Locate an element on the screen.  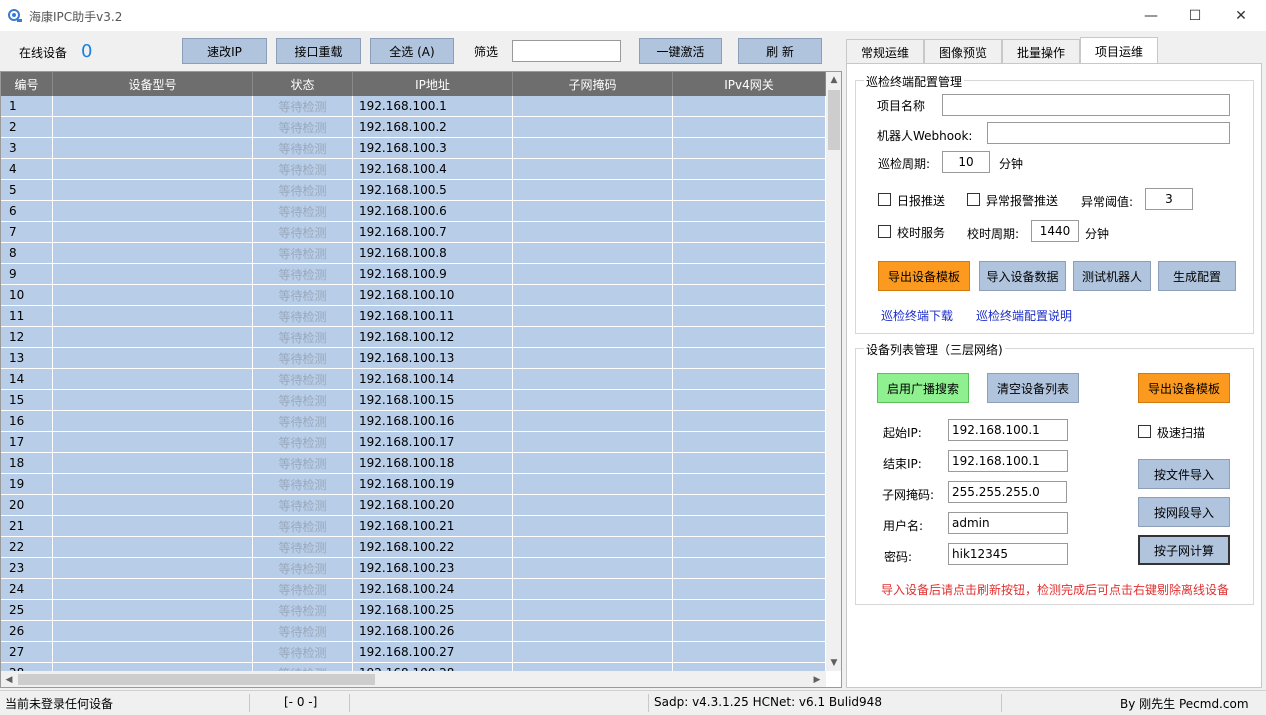
cell-index: 20 is located at coordinates (27, 505).